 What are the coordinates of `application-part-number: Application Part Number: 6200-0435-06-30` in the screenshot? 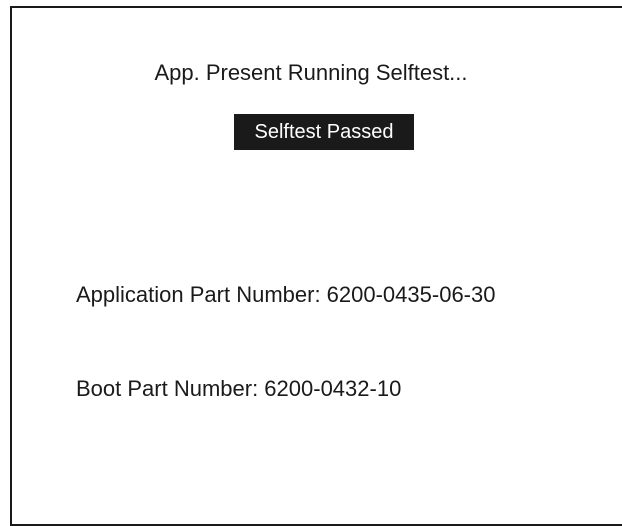 It's located at (286, 294).